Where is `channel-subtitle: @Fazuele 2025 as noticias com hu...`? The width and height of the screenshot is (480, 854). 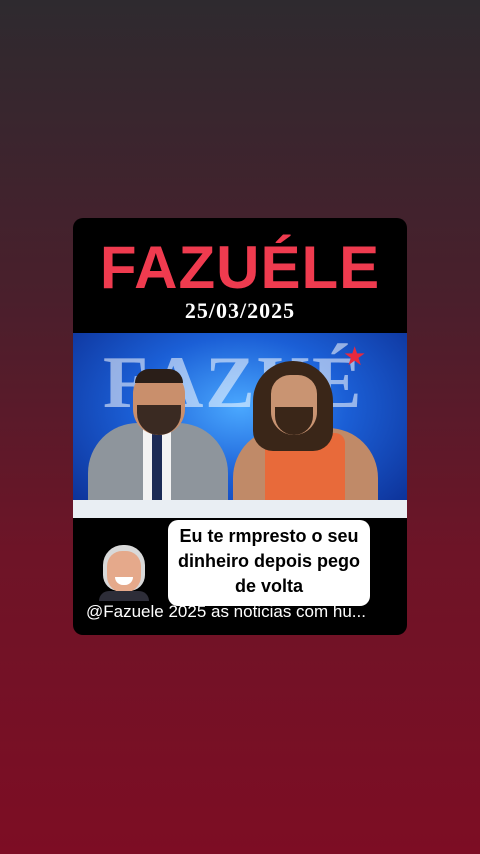 channel-subtitle: @Fazuele 2025 as noticias com hu... is located at coordinates (242, 612).